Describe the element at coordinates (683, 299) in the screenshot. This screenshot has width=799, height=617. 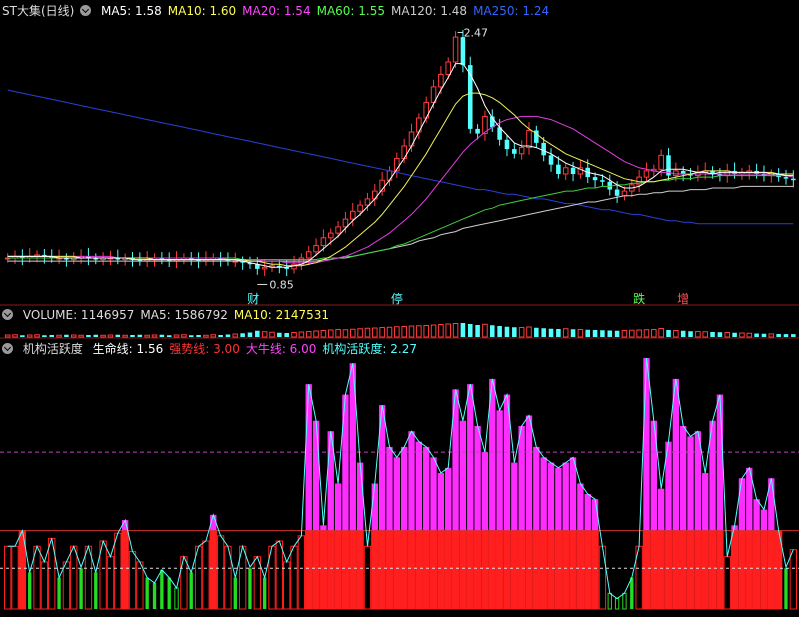
I see `event-marker: 增` at that location.